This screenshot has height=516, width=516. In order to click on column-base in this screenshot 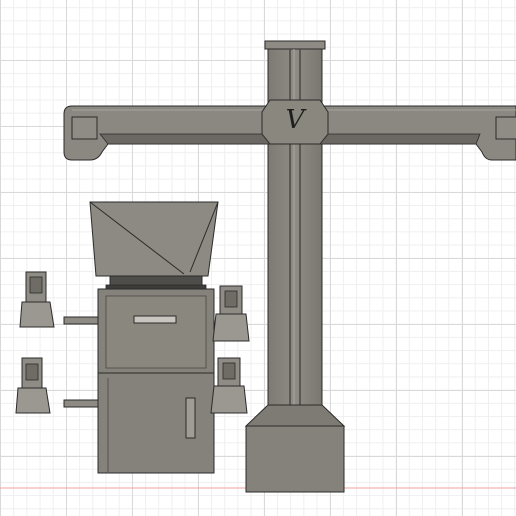, I will do `click(295, 448)`.